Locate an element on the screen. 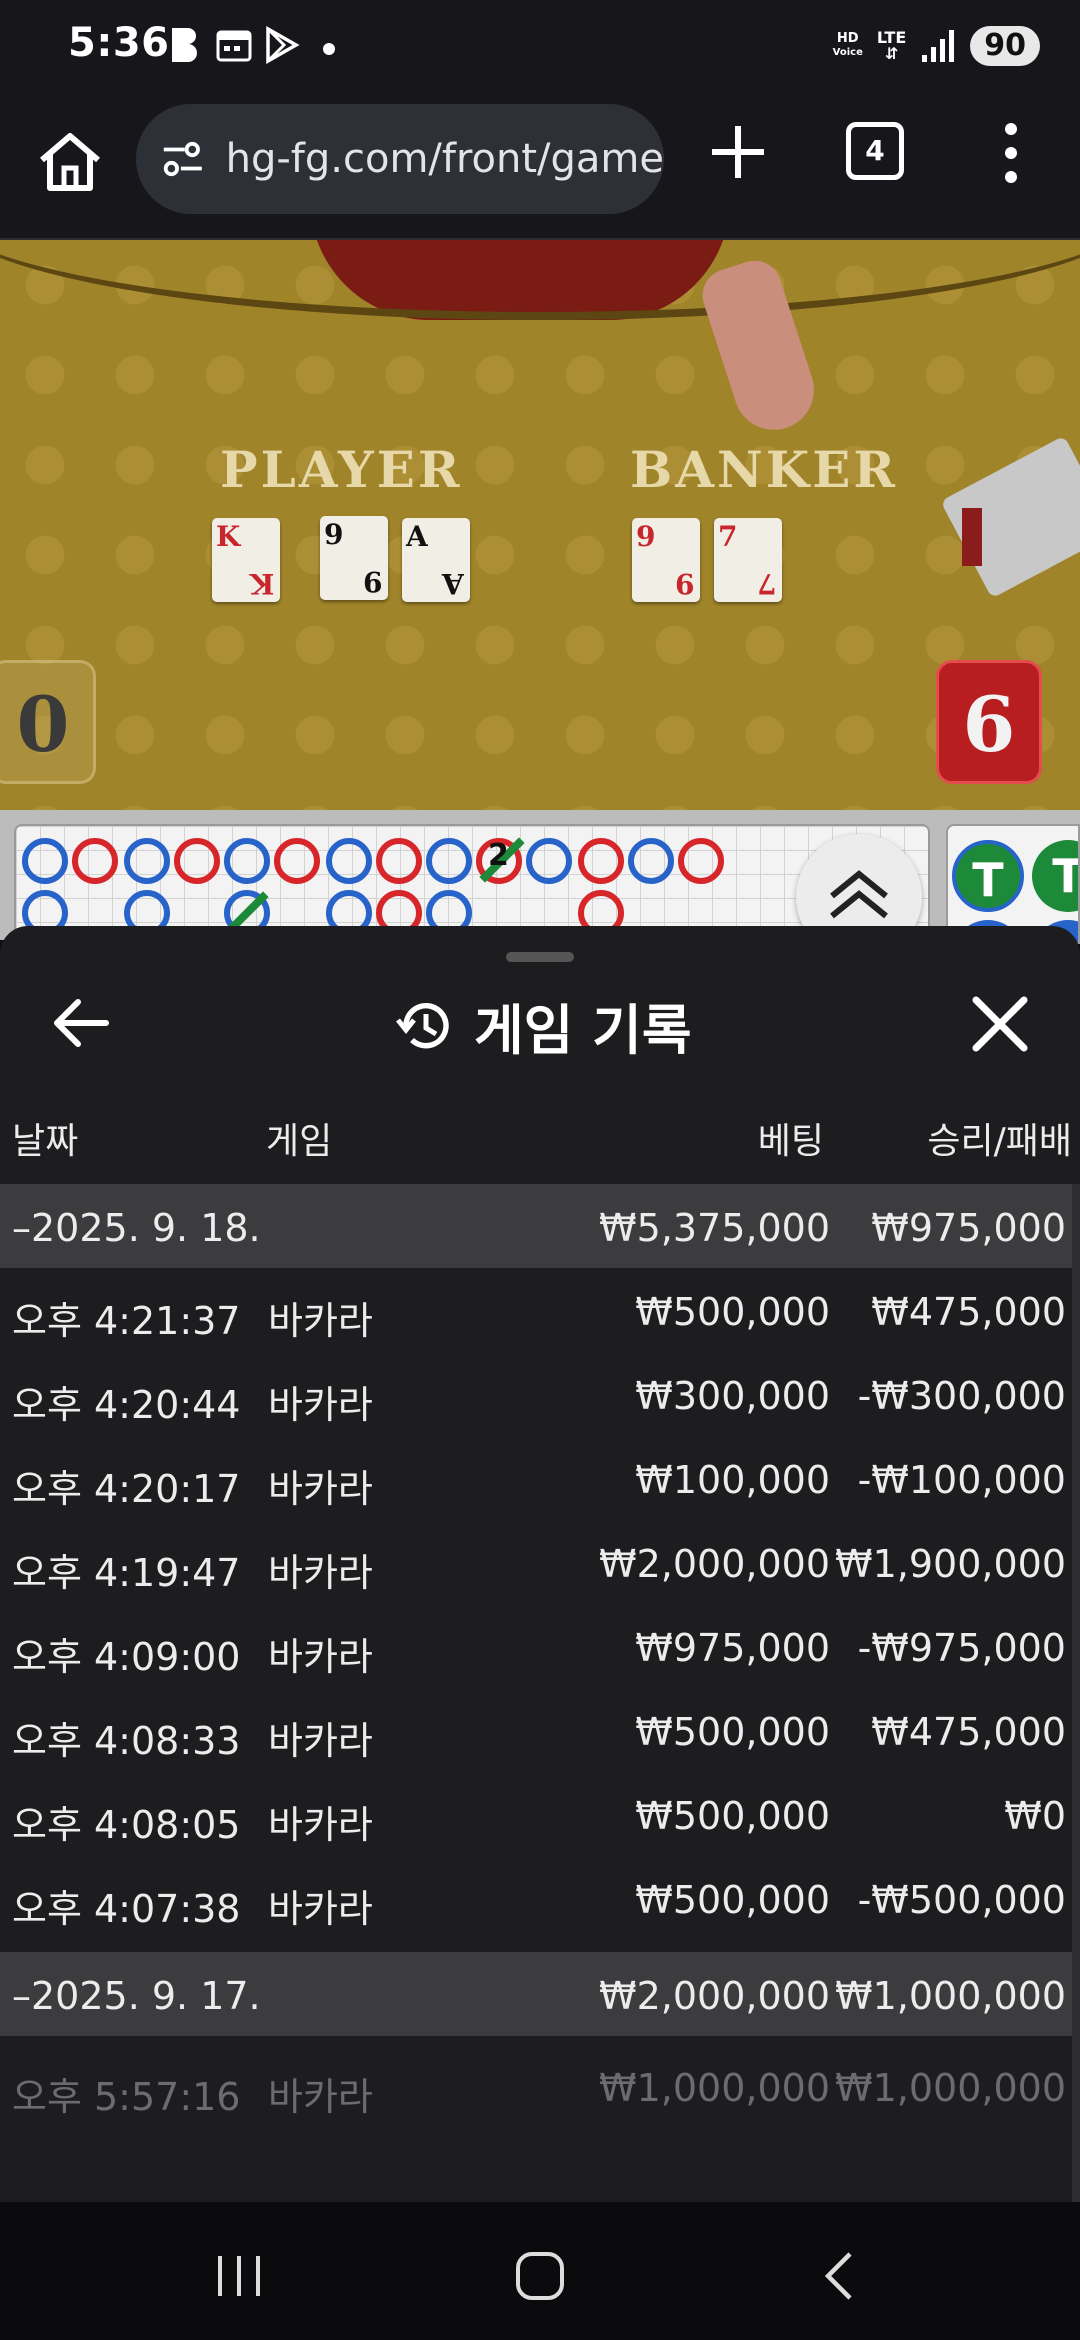  date-group-row: –2025. 9. 18. ₩5,375,000 ₩975,000 is located at coordinates (536, 1226).